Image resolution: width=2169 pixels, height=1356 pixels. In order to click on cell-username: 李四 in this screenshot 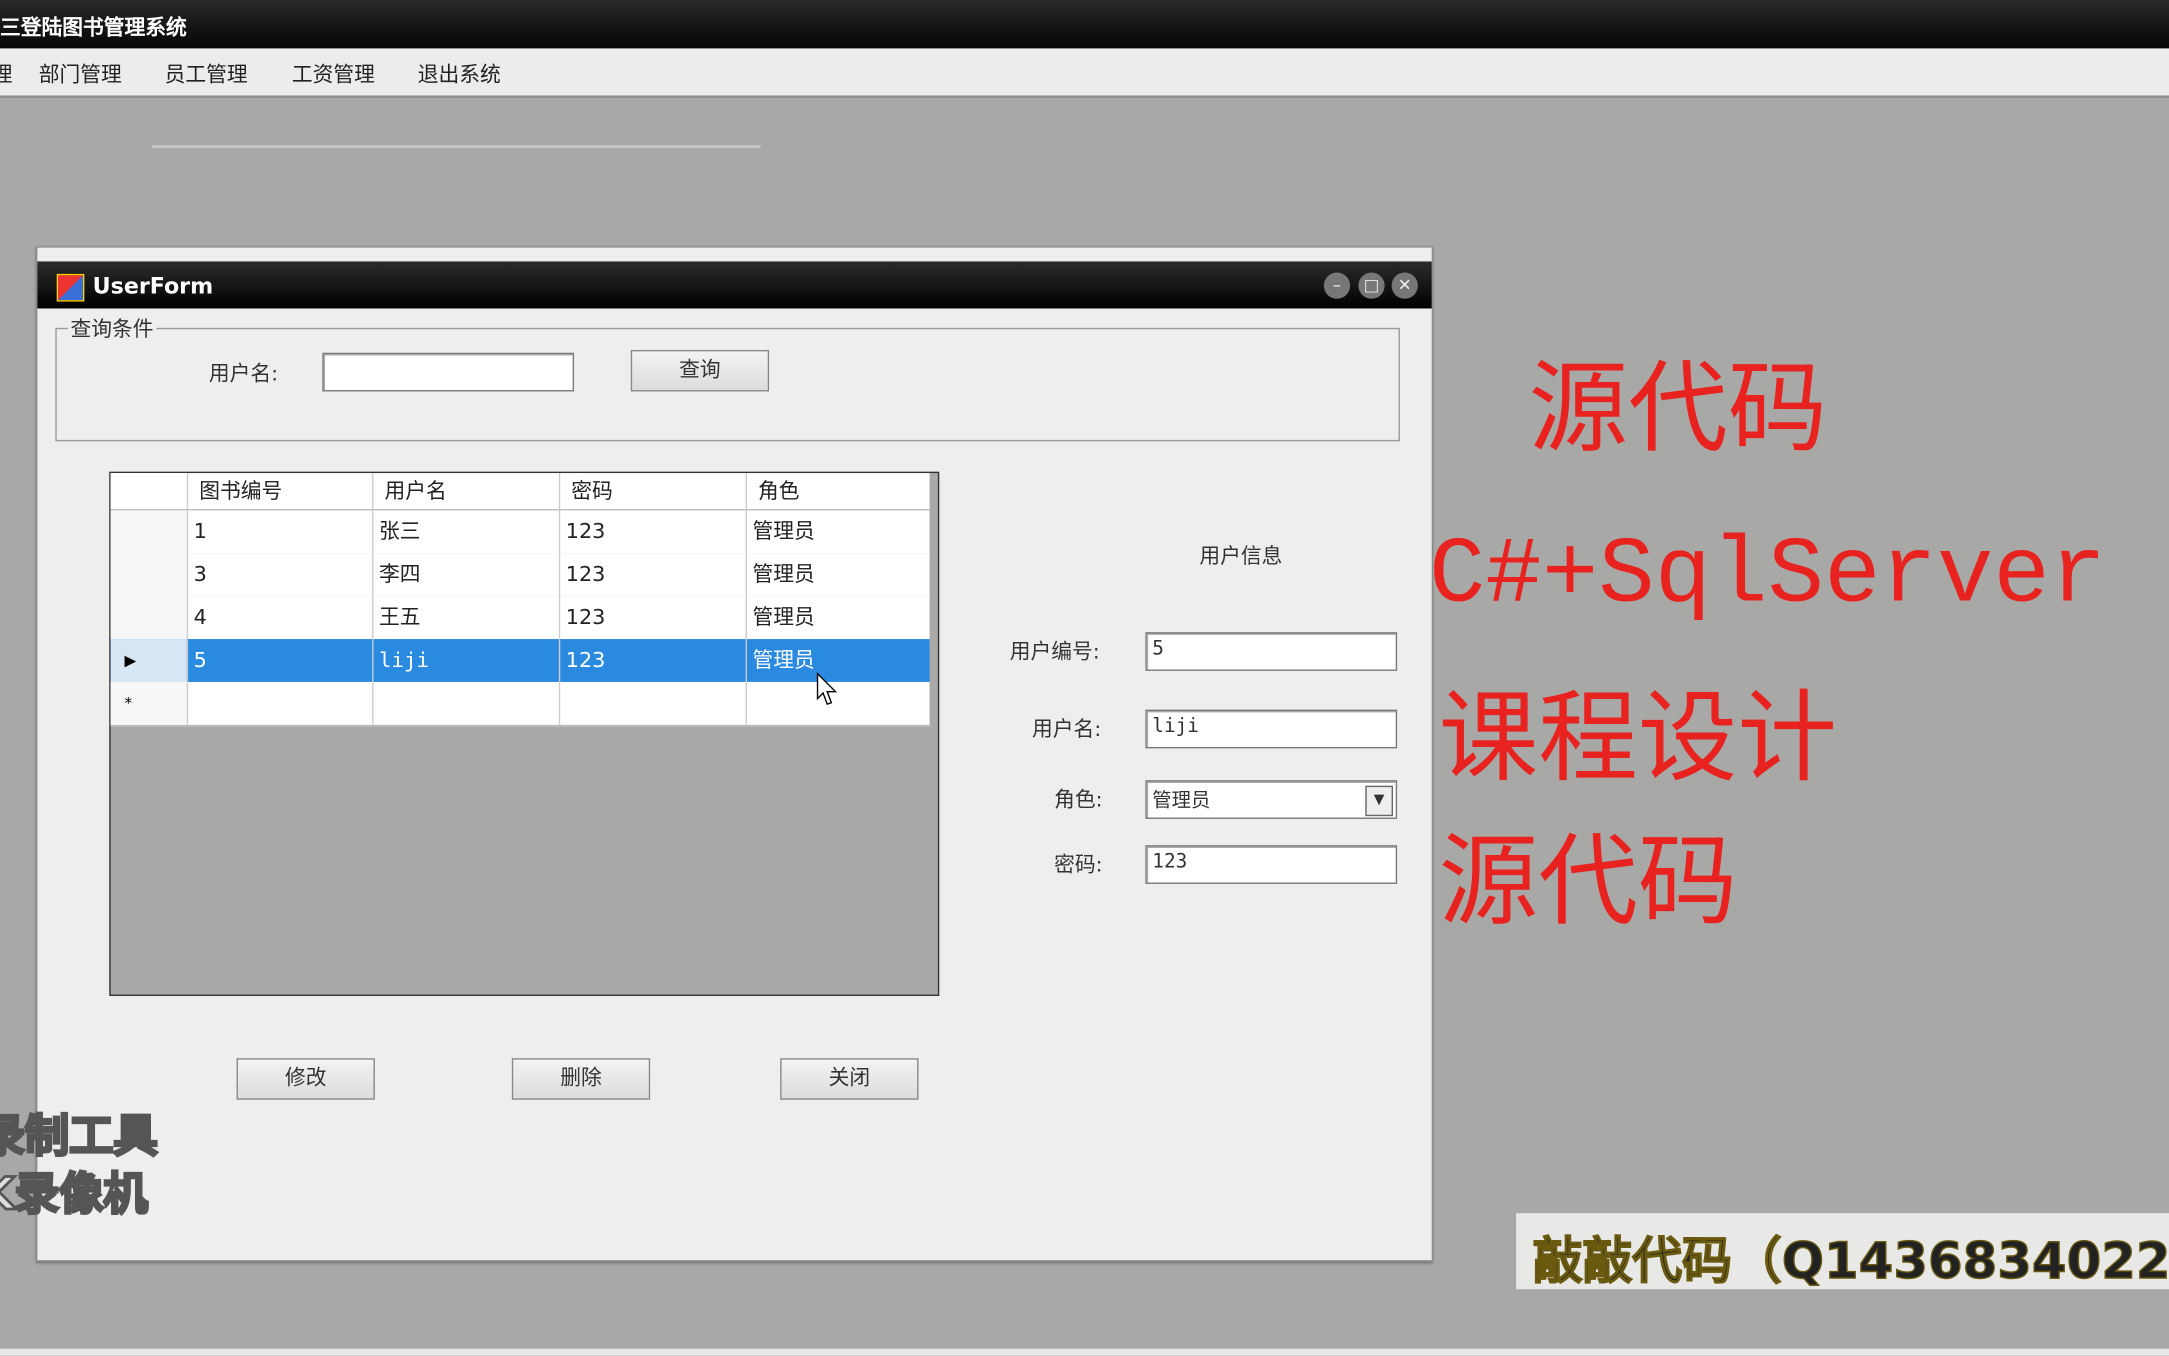, I will do `click(465, 575)`.